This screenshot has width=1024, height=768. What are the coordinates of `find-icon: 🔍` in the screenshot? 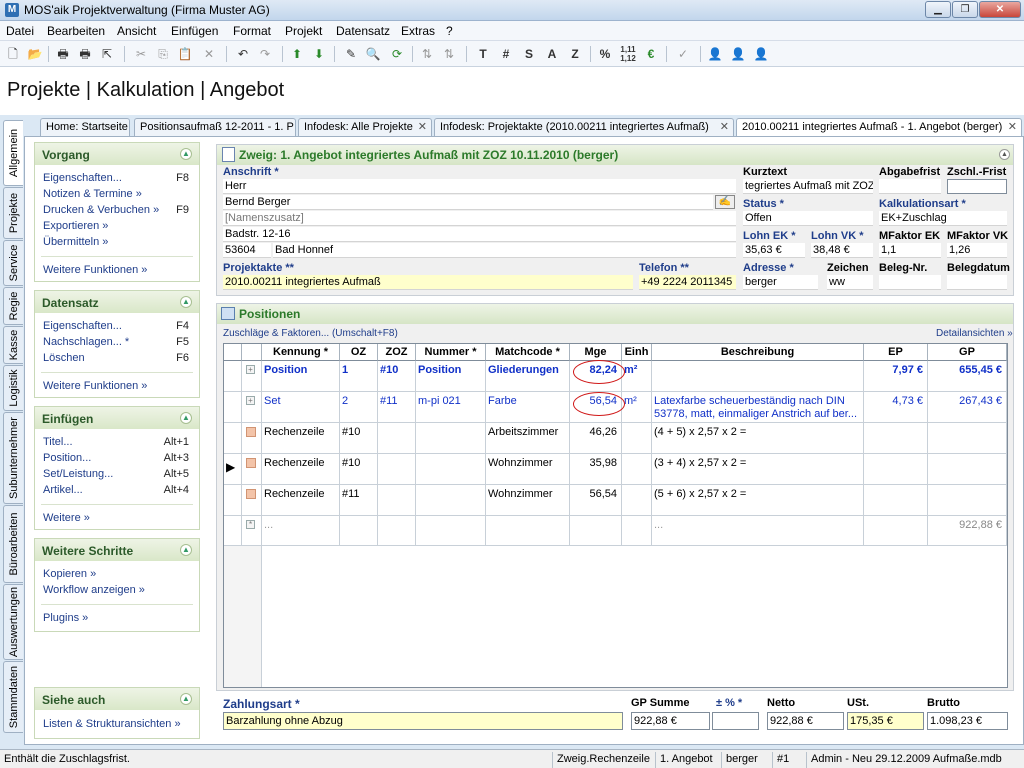 It's located at (373, 54).